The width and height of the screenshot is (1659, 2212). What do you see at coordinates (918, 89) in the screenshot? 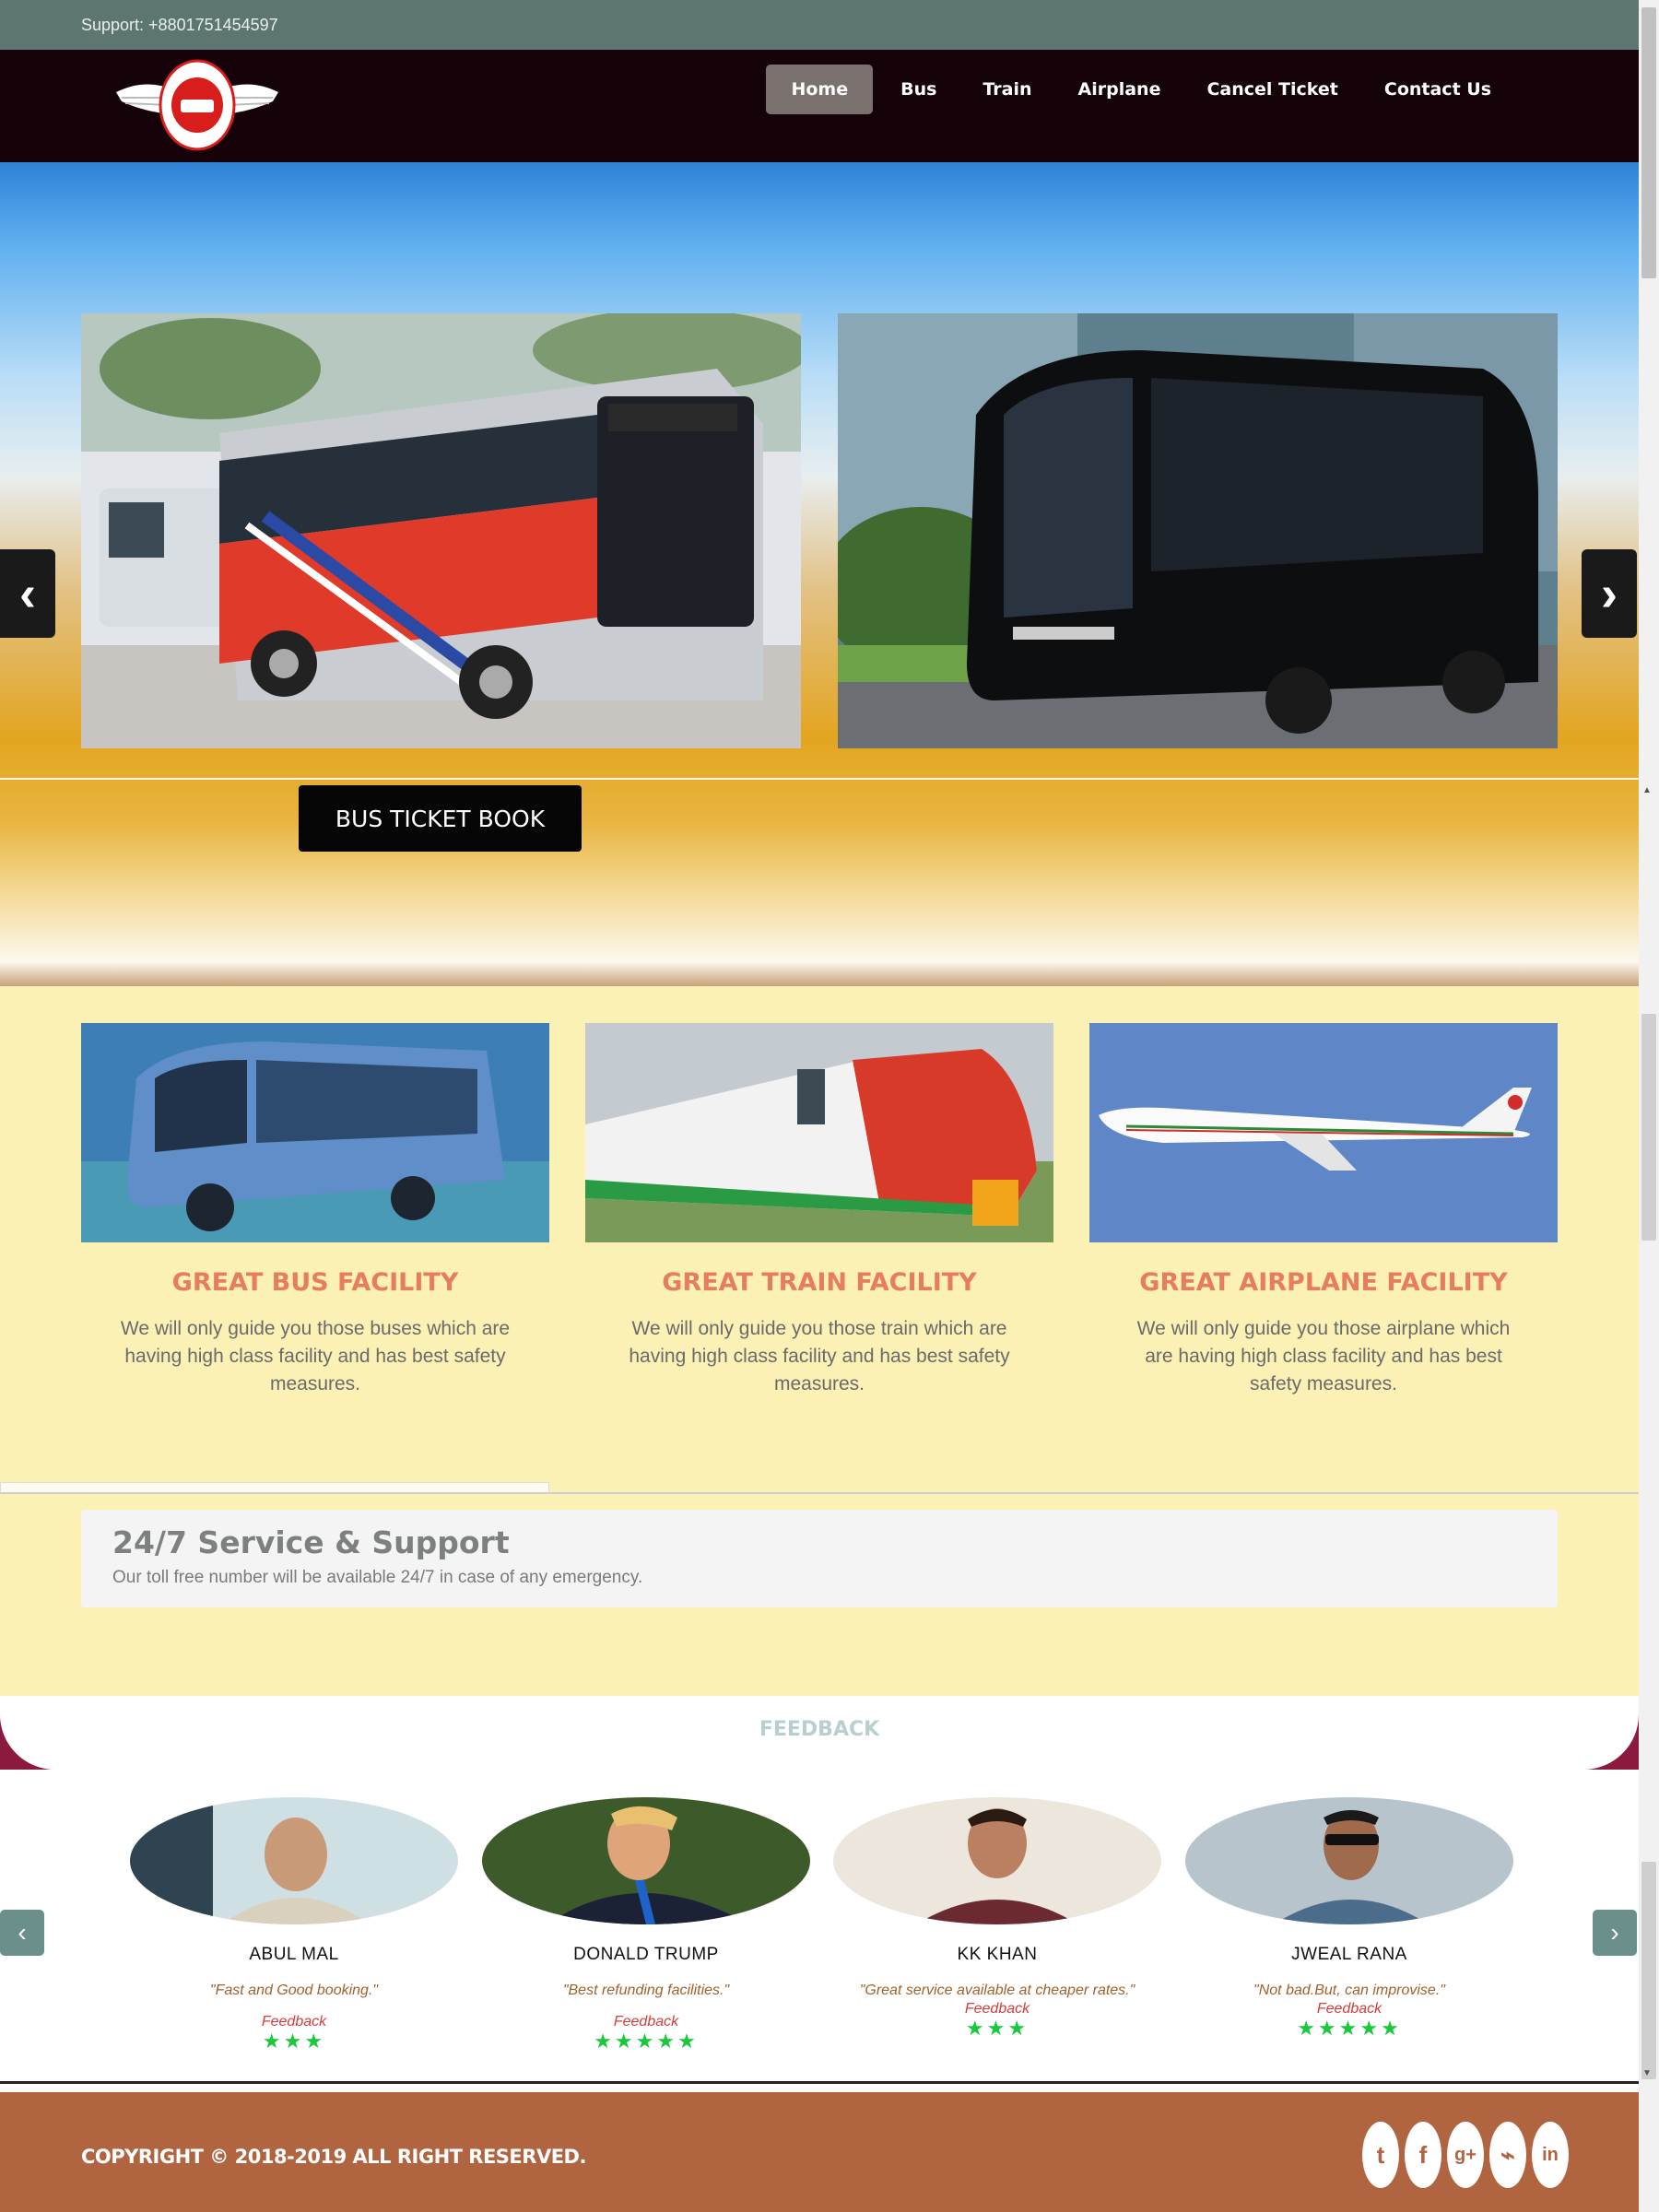
I see `nav-bus: Bus` at bounding box center [918, 89].